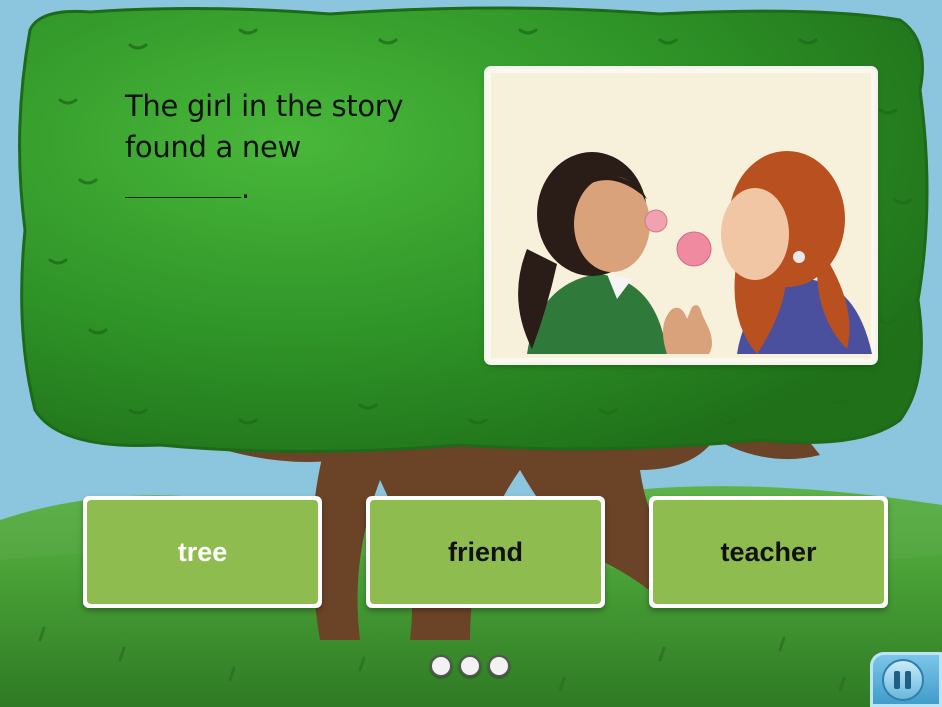 The width and height of the screenshot is (942, 707). I want to click on pause-button, so click(906, 679).